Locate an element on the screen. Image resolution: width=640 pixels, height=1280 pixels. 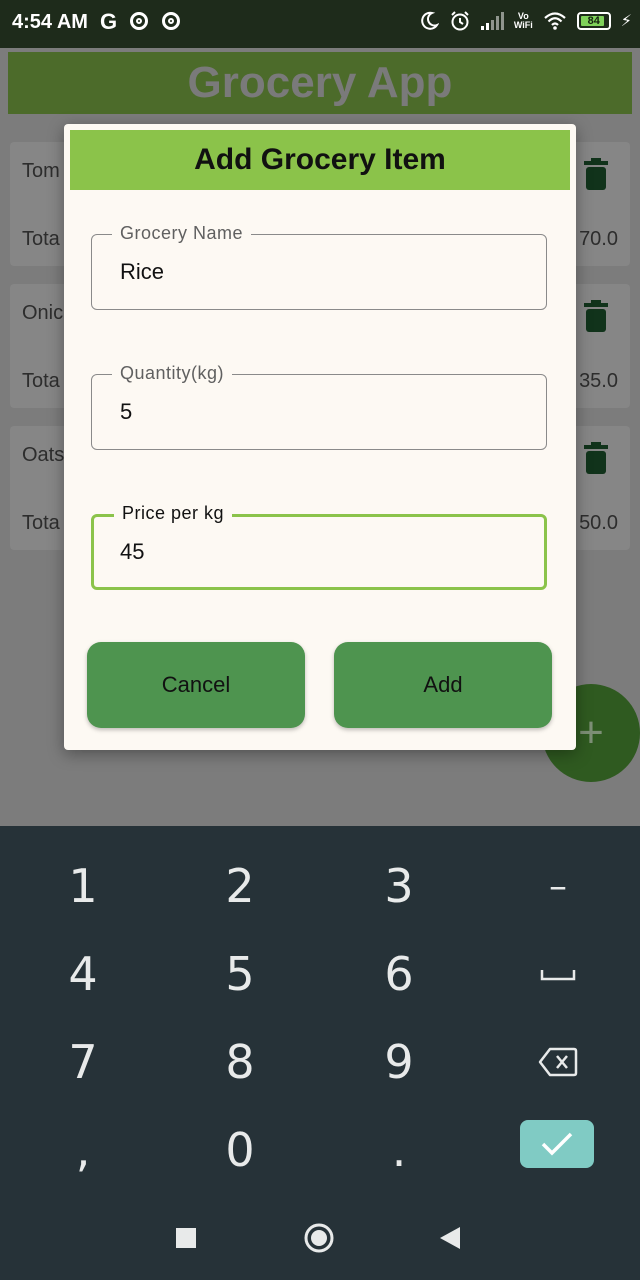
back-icon is located at coordinates (450, 1238).